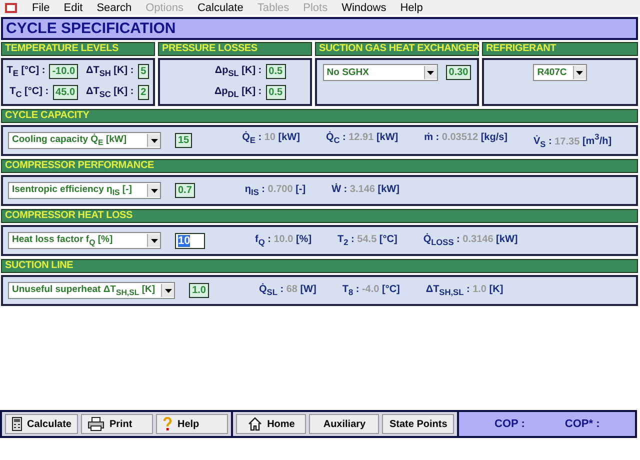 Image resolution: width=640 pixels, height=460 pixels. I want to click on readout: T$_{2}$ : 54.5 [°C], so click(368, 240).